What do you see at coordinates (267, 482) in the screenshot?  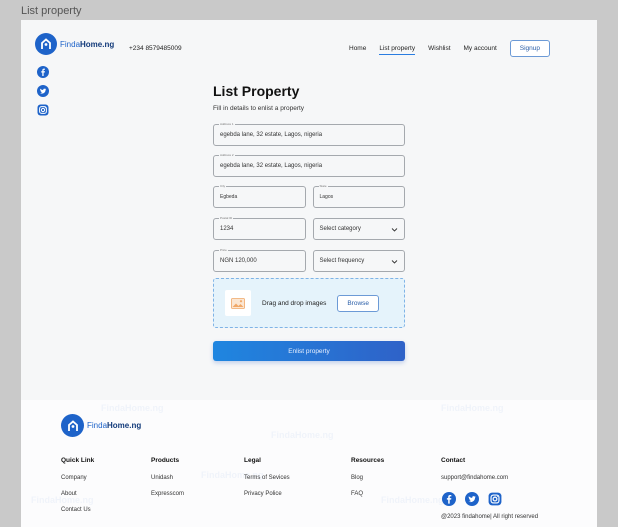 I see `footer-col-legal: Legal Terms of Sevices Privacy Police` at bounding box center [267, 482].